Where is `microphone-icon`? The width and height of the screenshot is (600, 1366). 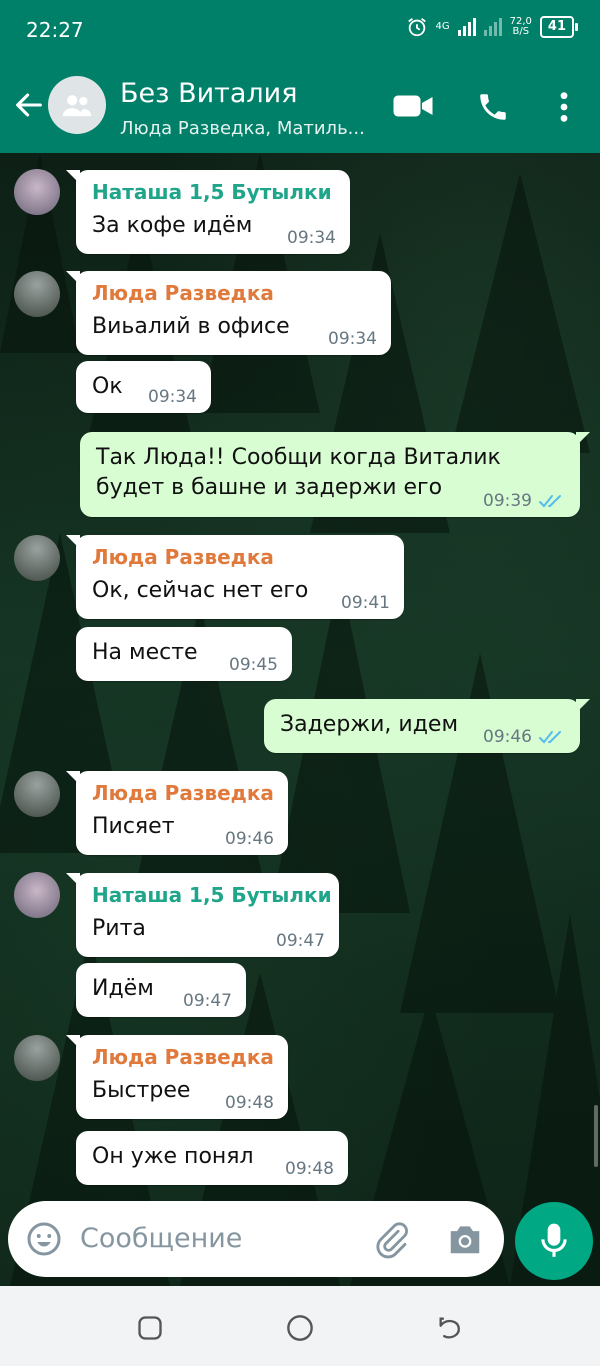 microphone-icon is located at coordinates (554, 1240).